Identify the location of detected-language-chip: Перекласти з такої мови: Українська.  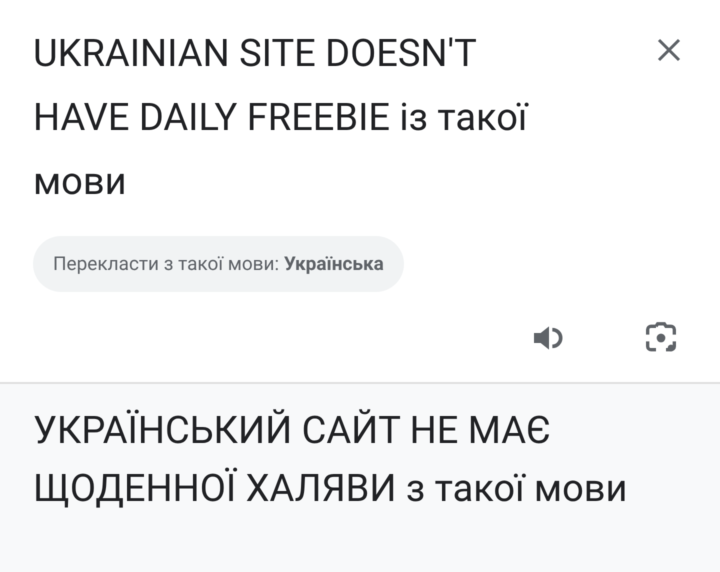
(218, 264).